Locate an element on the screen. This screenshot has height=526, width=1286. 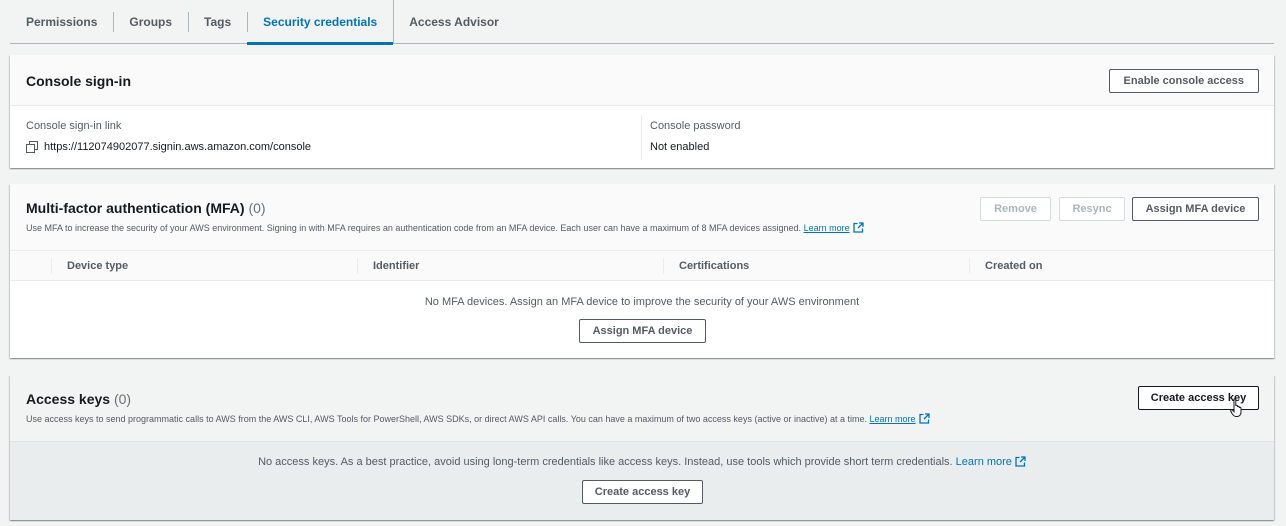
access-keys-learn-more-link: Learn more is located at coordinates (893, 419).